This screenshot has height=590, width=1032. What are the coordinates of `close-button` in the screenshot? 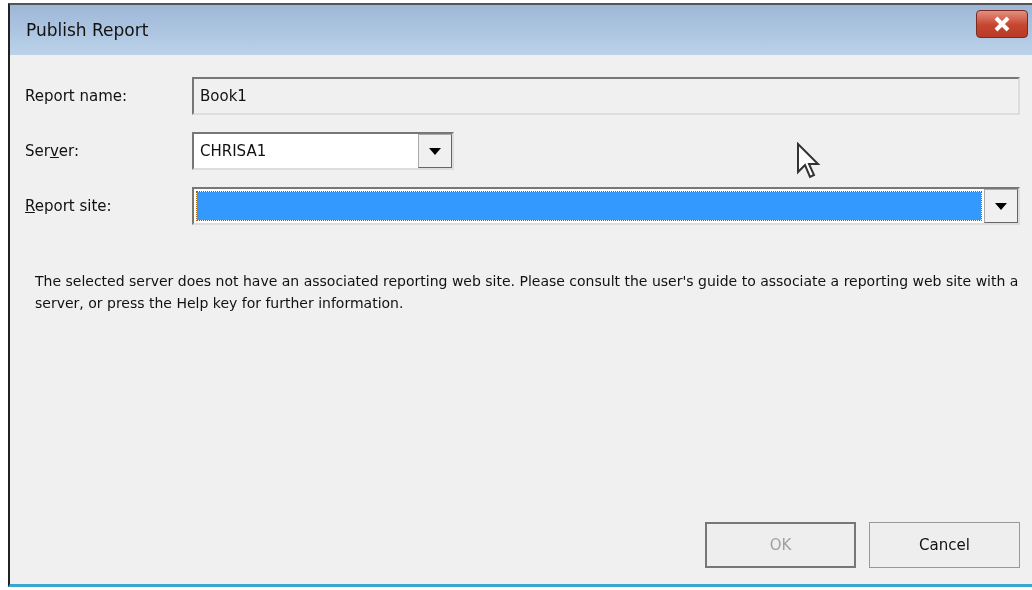 It's located at (1002, 24).